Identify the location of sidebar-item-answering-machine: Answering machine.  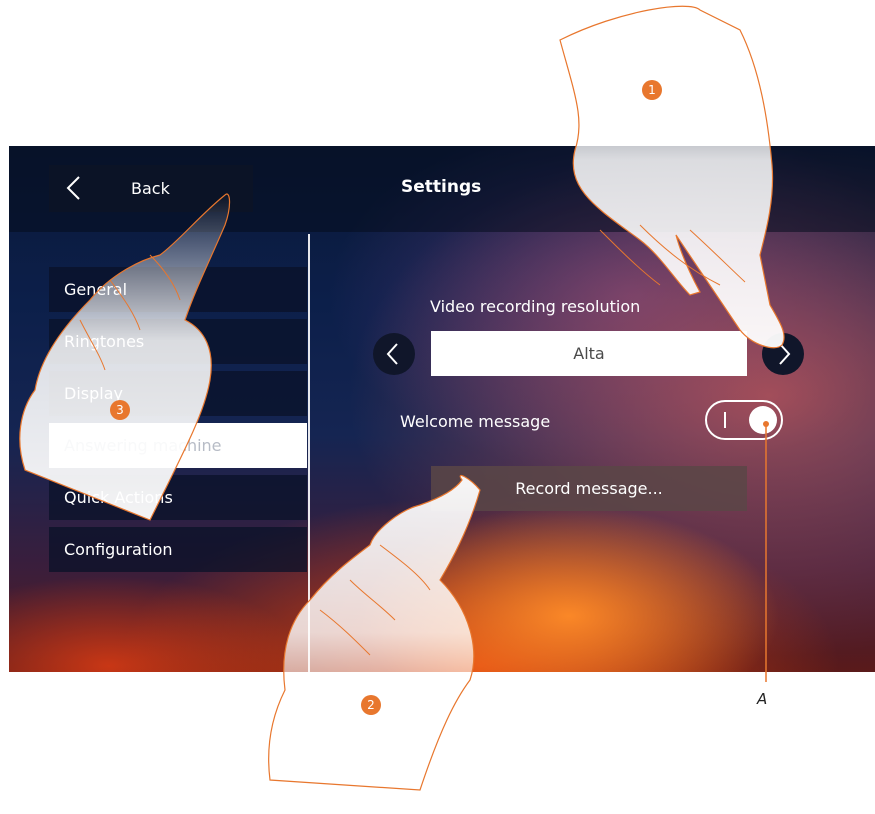
(178, 445).